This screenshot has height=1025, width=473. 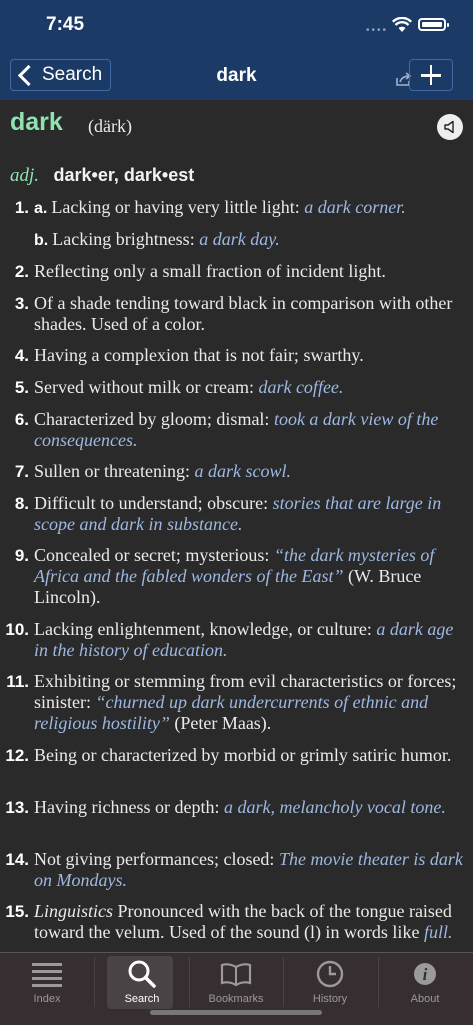 What do you see at coordinates (41, 240) in the screenshot?
I see `subsense-letter: b.` at bounding box center [41, 240].